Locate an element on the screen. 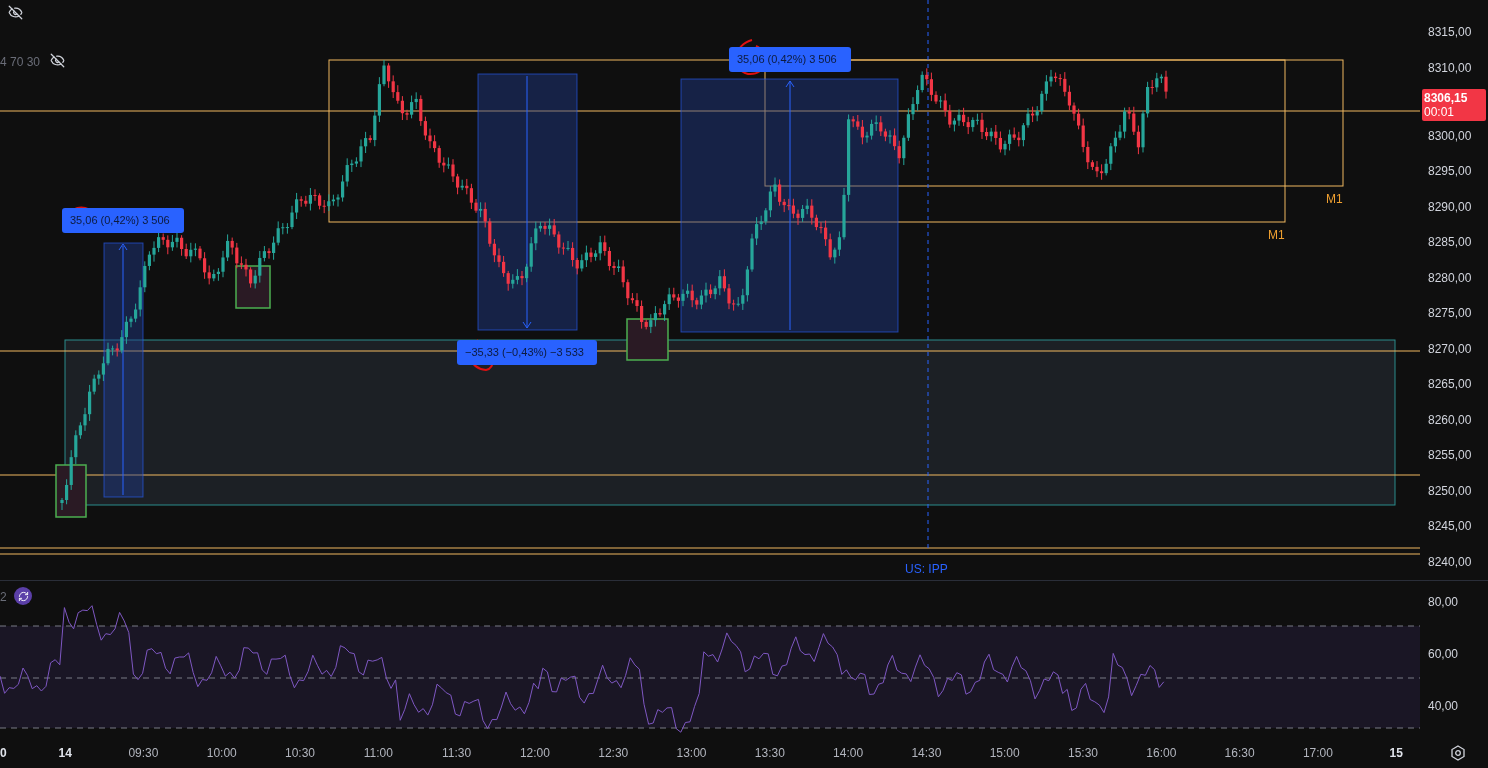 The height and width of the screenshot is (768, 1488). rsi-tick: 60,00 is located at coordinates (1444, 654).